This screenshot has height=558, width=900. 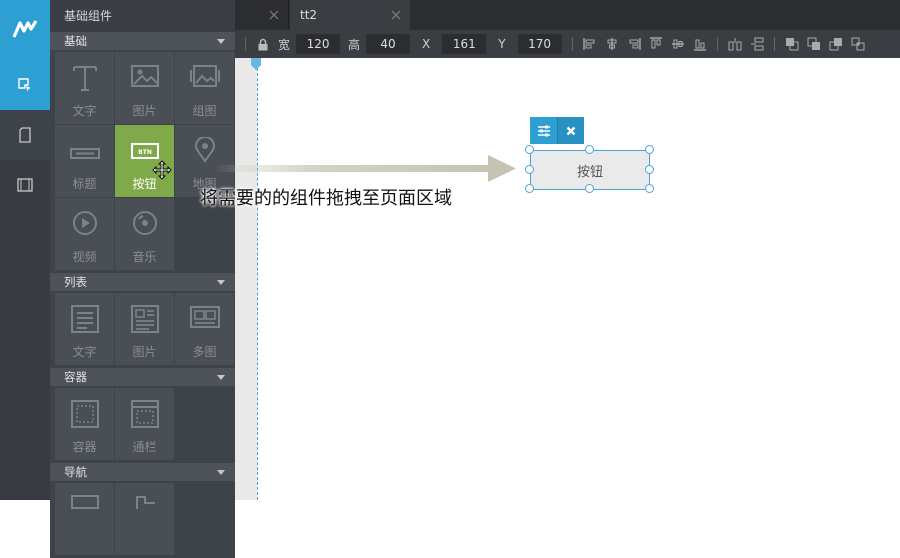 I want to click on app-logo, so click(x=25, y=30).